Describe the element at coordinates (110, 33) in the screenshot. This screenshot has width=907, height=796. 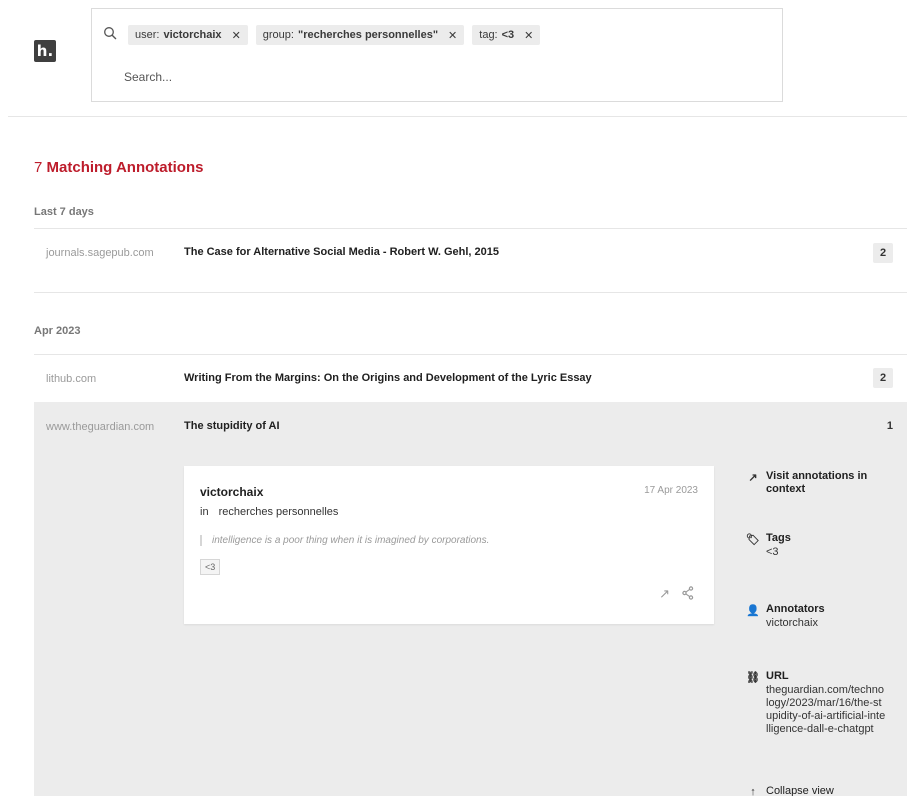
I see `search-icon` at that location.